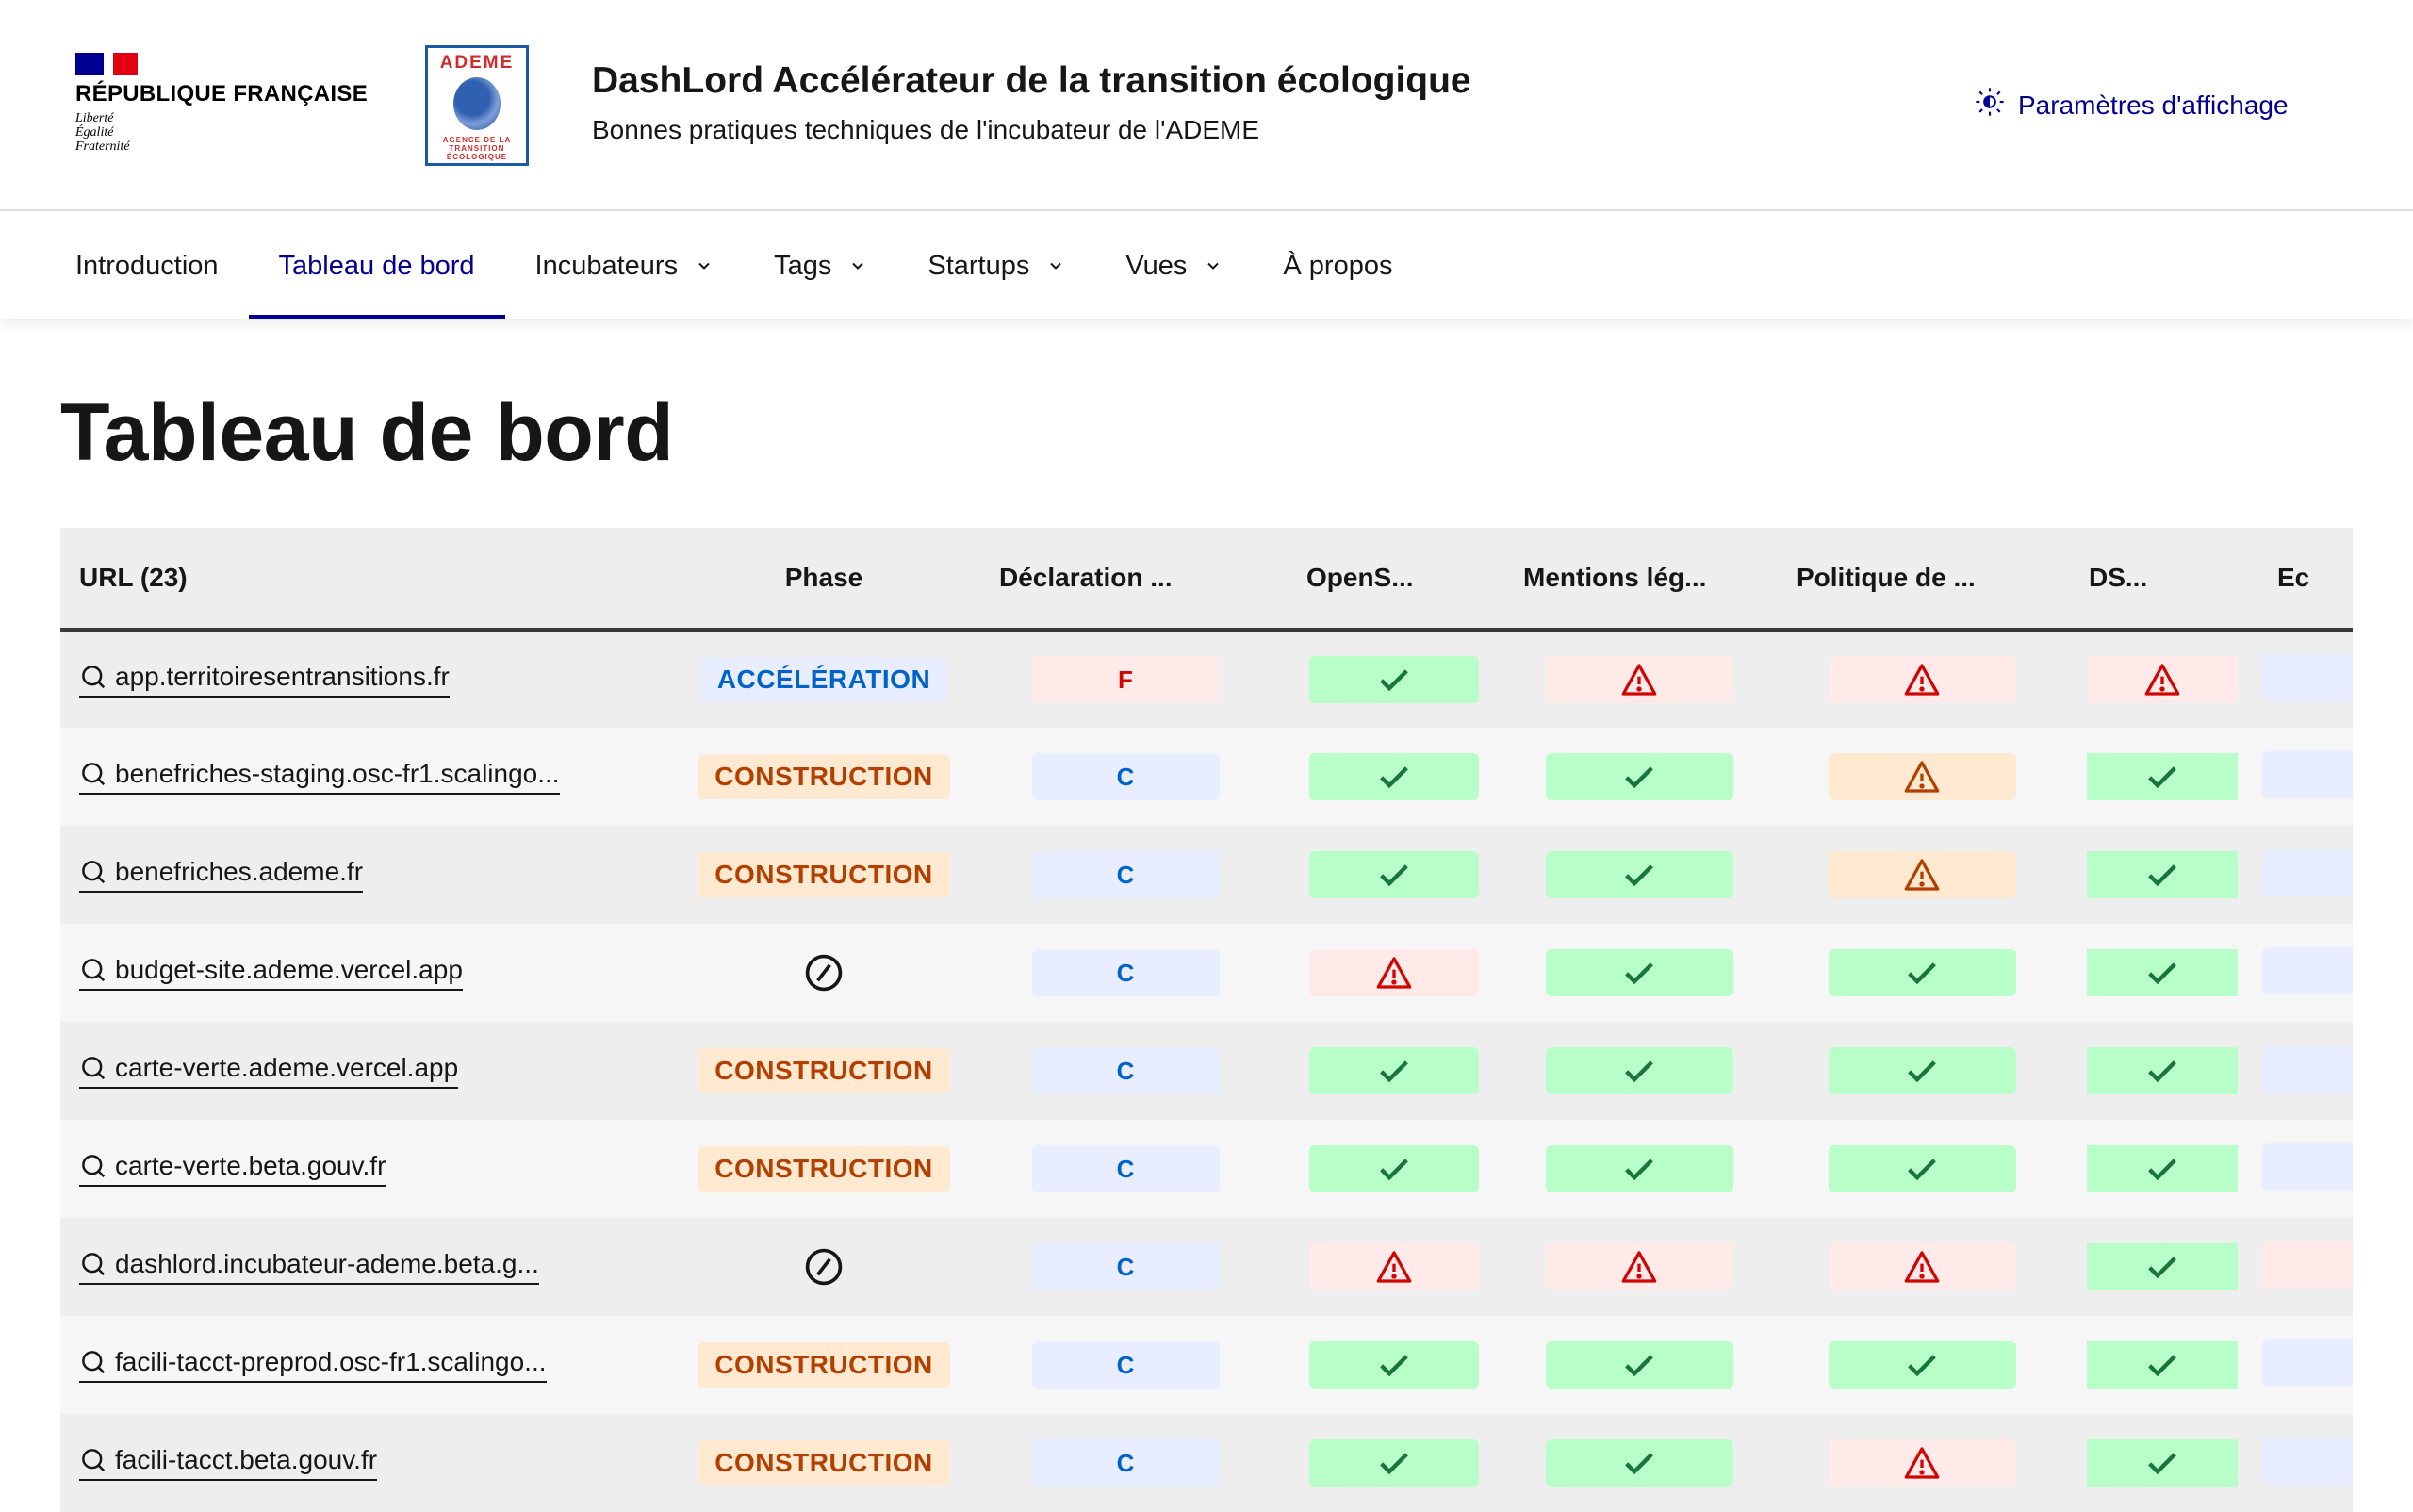 This screenshot has height=1512, width=2413. I want to click on warning-icon, so click(2162, 680).